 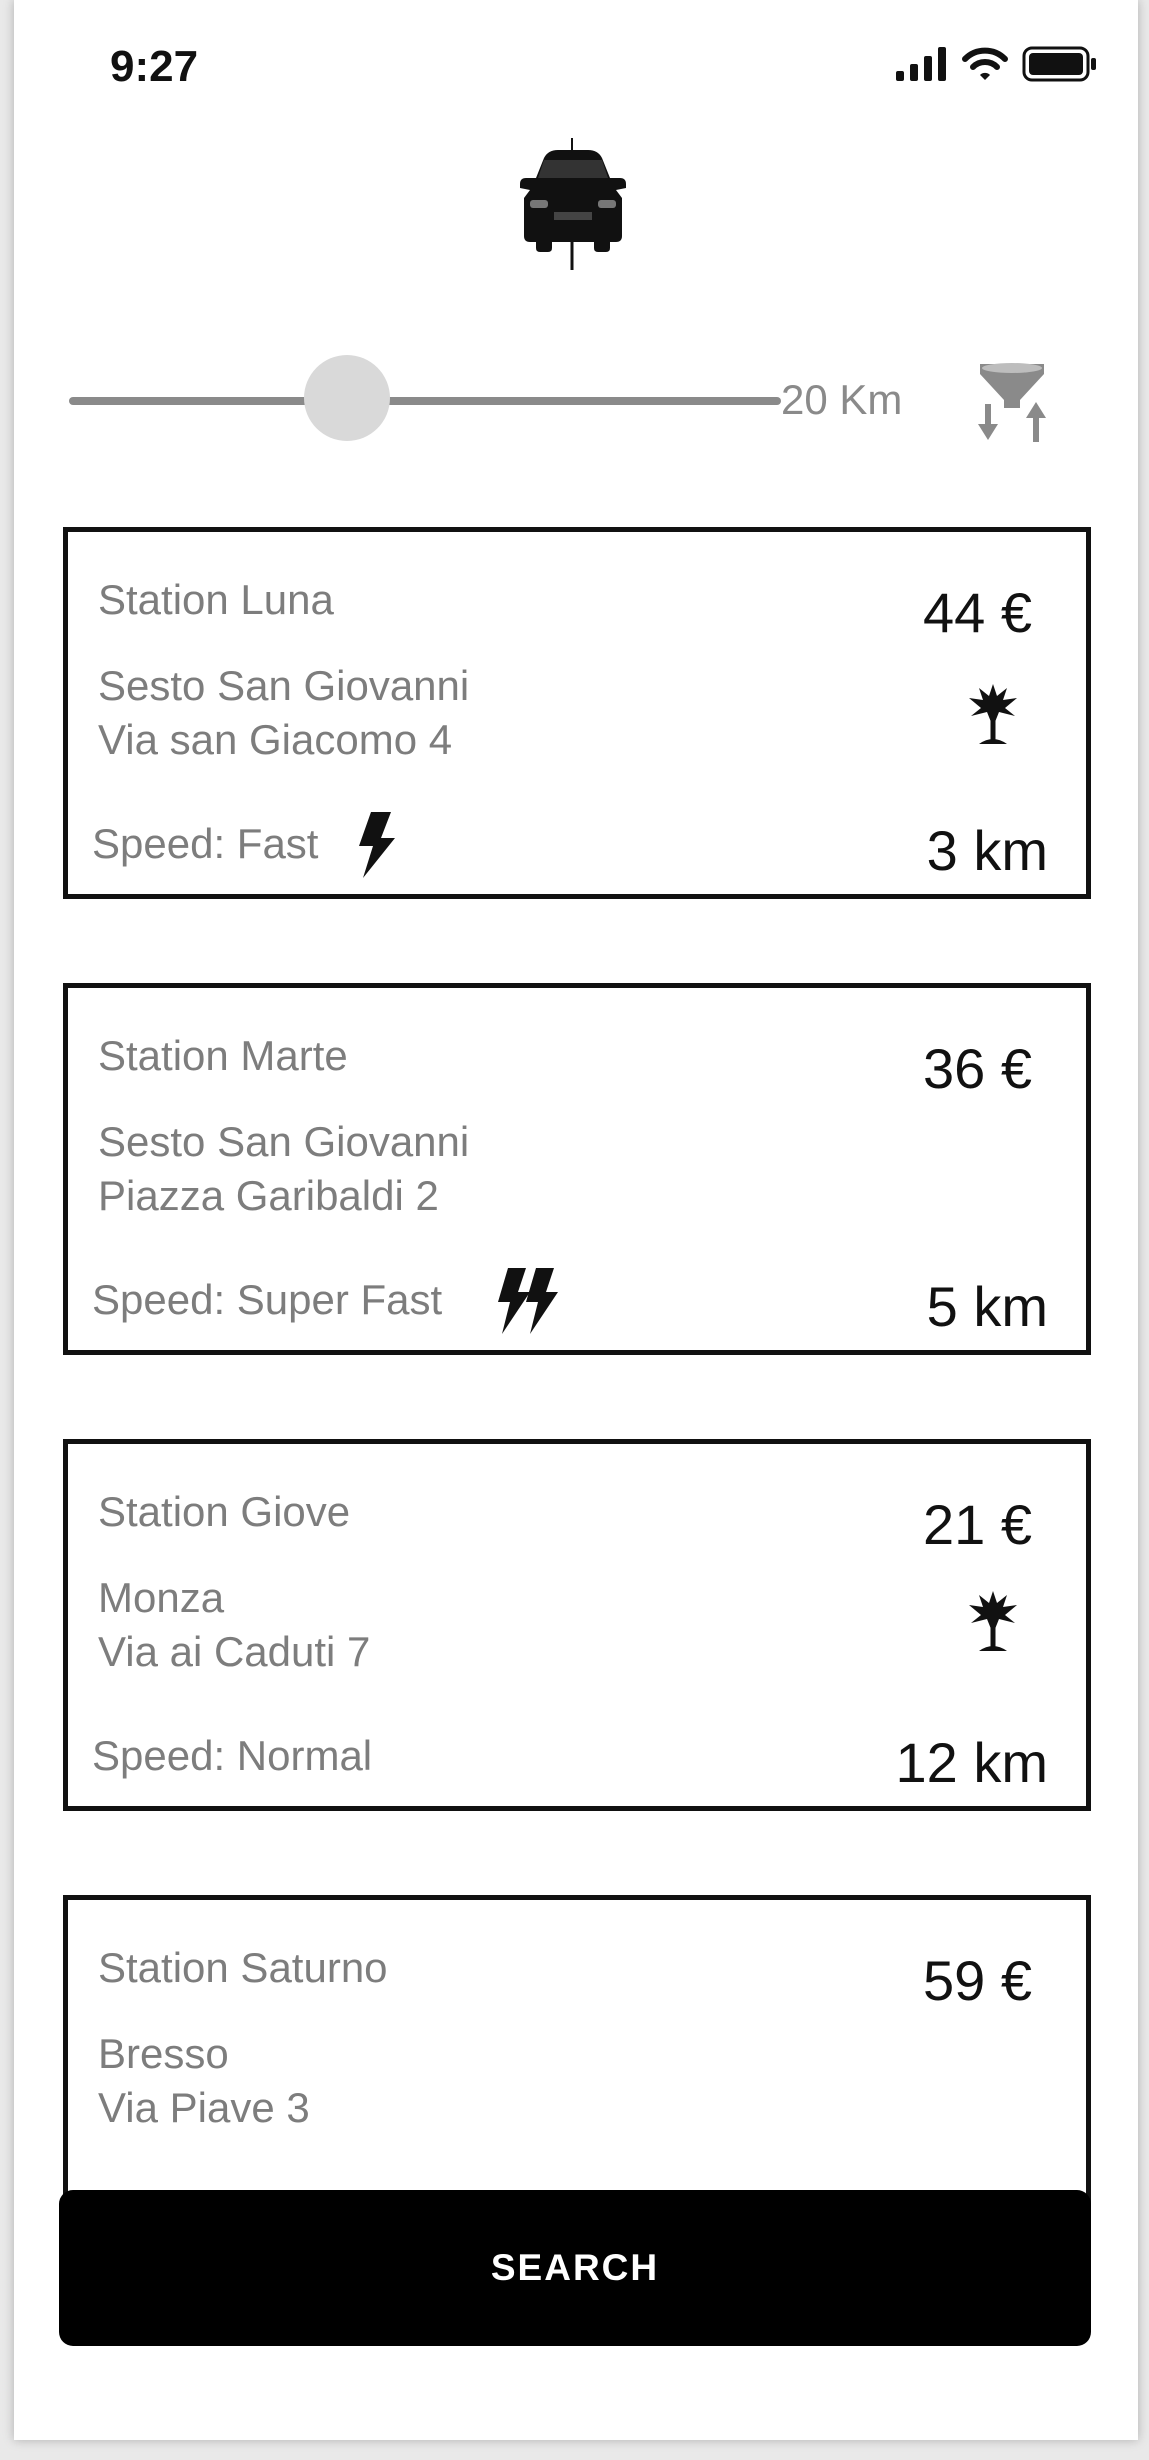 What do you see at coordinates (163, 2053) in the screenshot?
I see `station-city: Bresso` at bounding box center [163, 2053].